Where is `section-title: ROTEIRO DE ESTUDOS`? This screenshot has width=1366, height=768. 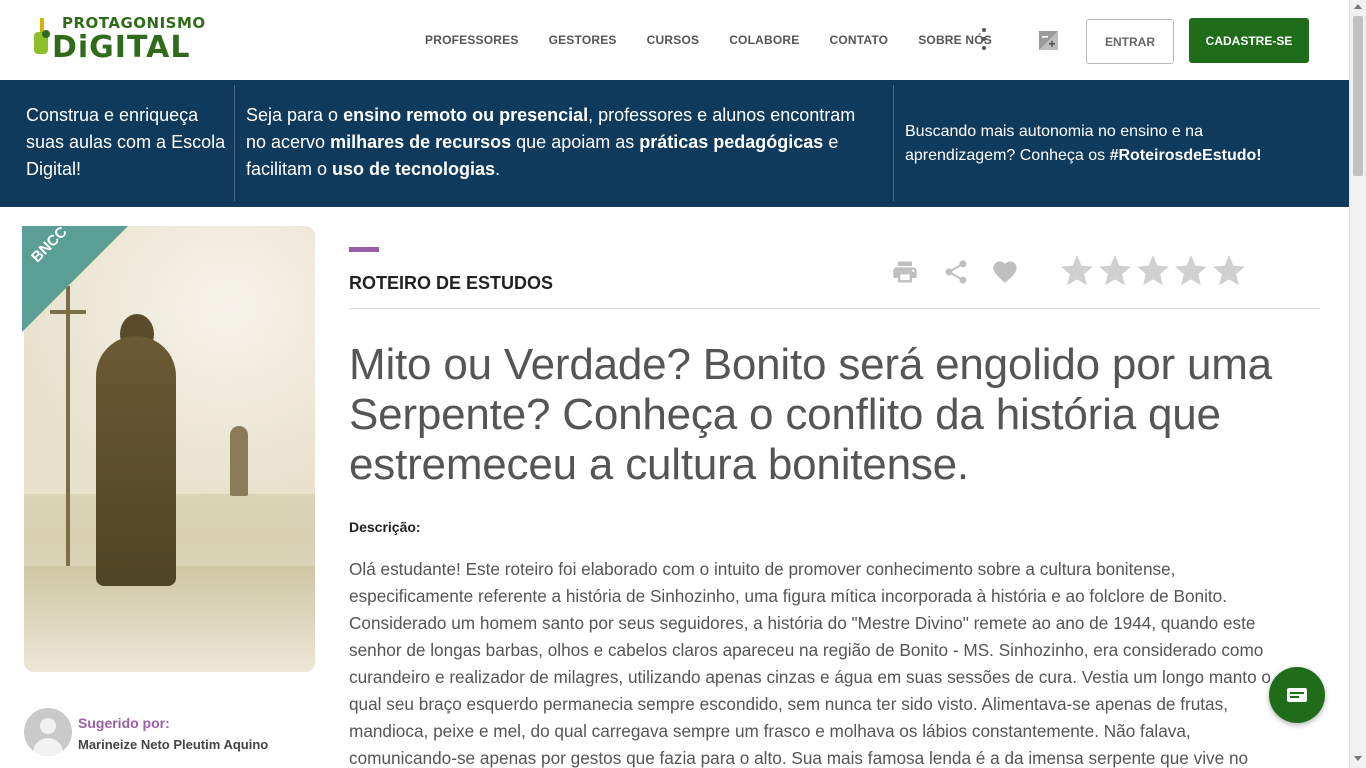
section-title: ROTEIRO DE ESTUDOS is located at coordinates (451, 283).